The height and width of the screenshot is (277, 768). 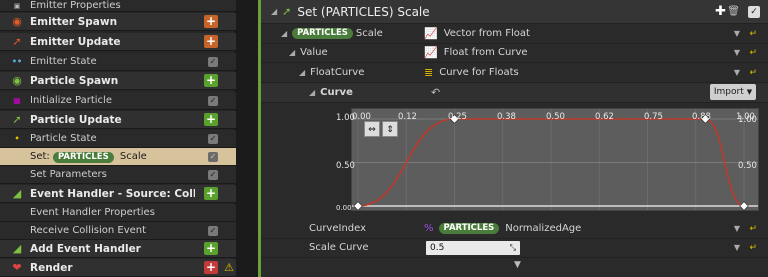 What do you see at coordinates (733, 92) in the screenshot?
I see `import-button: Import ▼` at bounding box center [733, 92].